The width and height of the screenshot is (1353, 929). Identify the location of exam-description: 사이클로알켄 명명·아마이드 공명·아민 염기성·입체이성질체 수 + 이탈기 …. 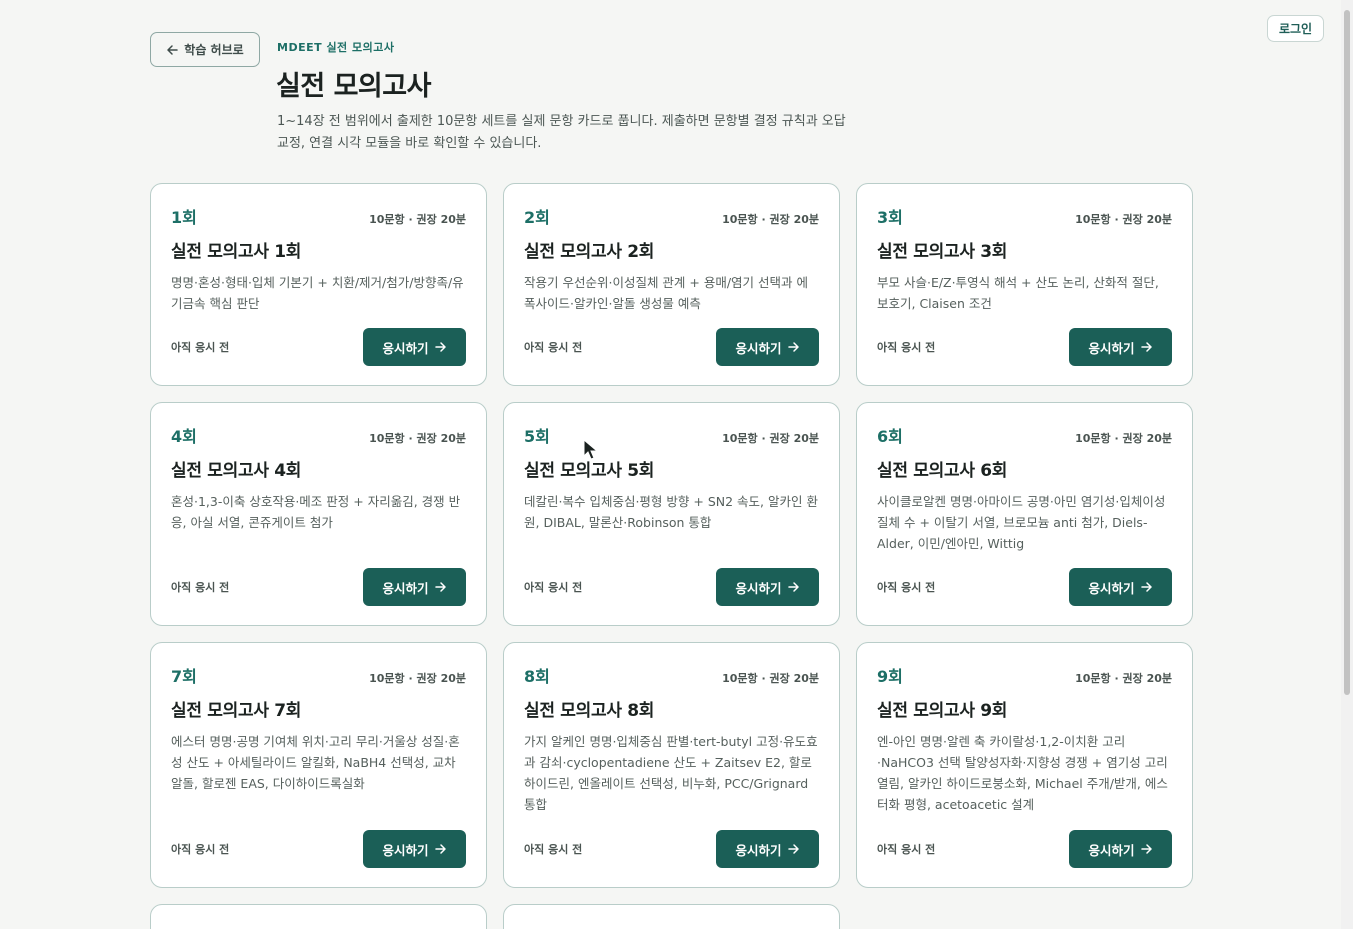
(1021, 522).